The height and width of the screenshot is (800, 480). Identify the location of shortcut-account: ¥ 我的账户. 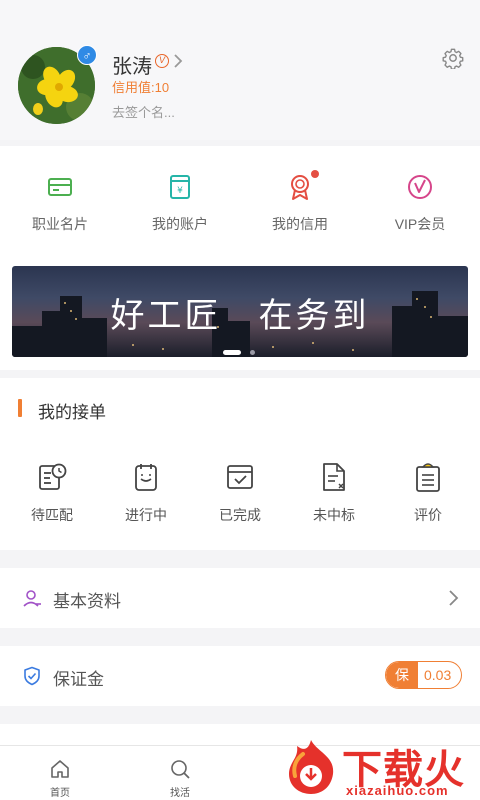
(180, 202).